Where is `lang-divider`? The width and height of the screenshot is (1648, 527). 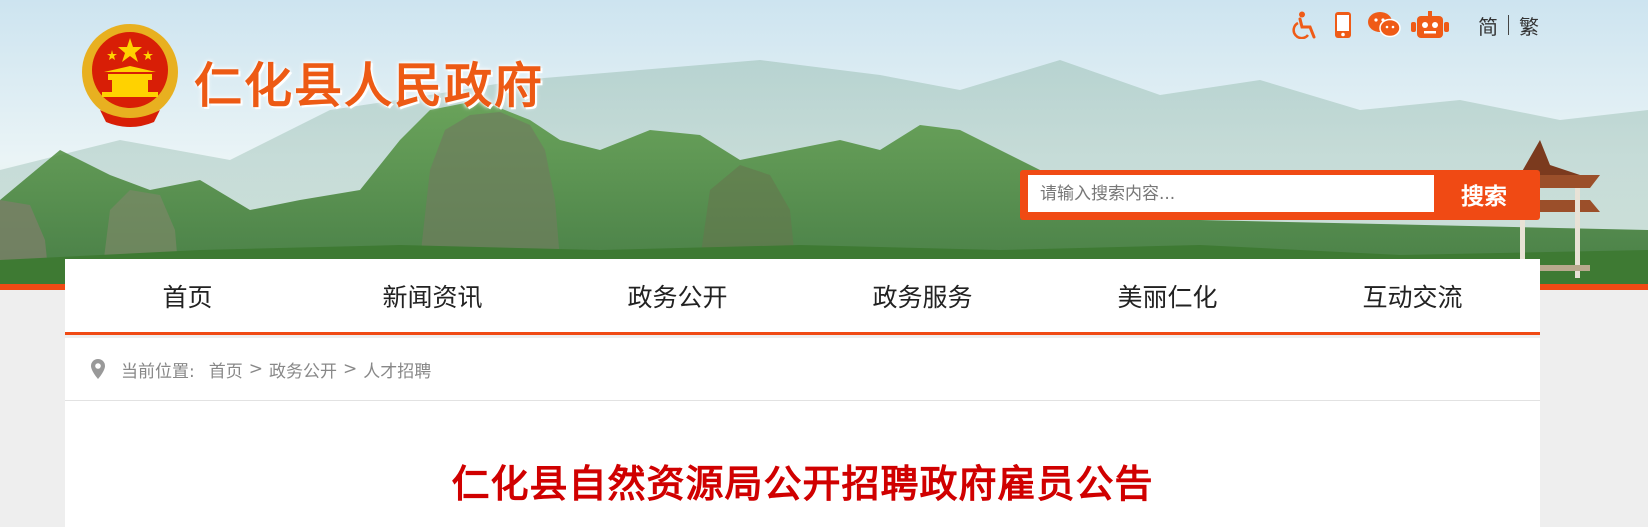
lang-divider is located at coordinates (1508, 25).